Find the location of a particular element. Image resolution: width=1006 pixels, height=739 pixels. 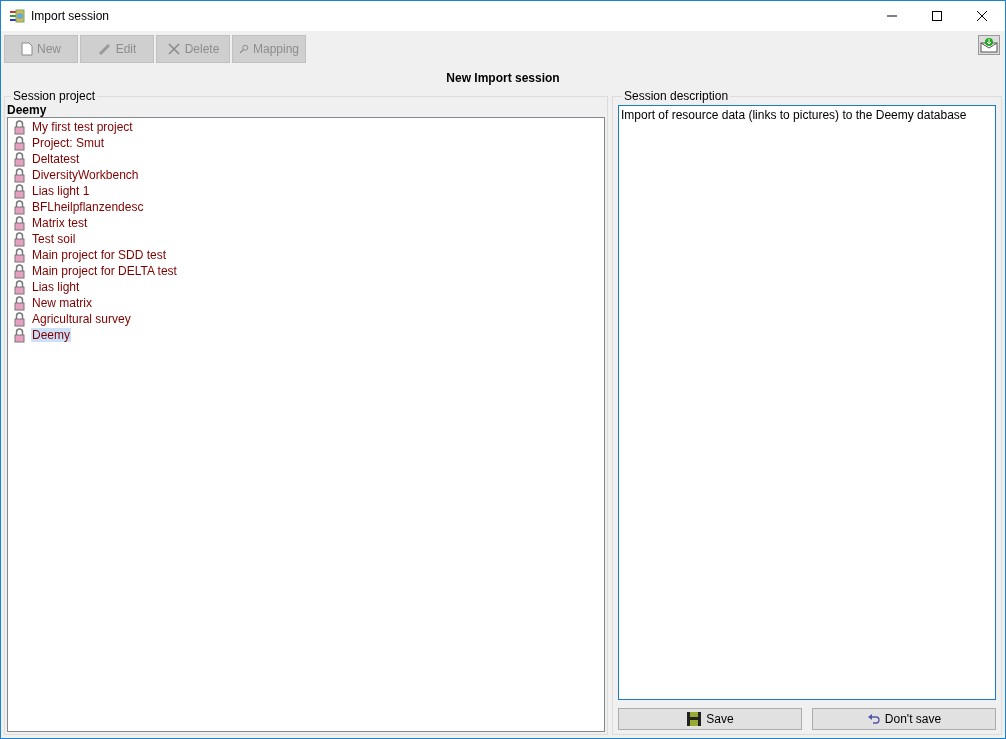

project-item: Lias light is located at coordinates (56, 287).